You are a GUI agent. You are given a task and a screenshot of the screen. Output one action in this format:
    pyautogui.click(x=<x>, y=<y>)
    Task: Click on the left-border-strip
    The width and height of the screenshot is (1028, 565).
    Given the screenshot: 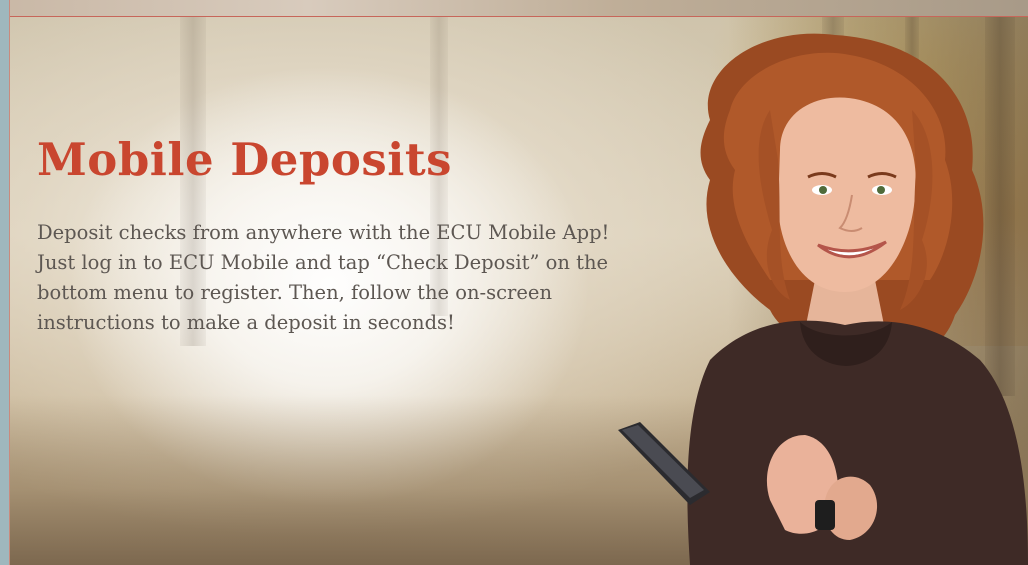 What is the action you would take?
    pyautogui.click(x=5, y=282)
    